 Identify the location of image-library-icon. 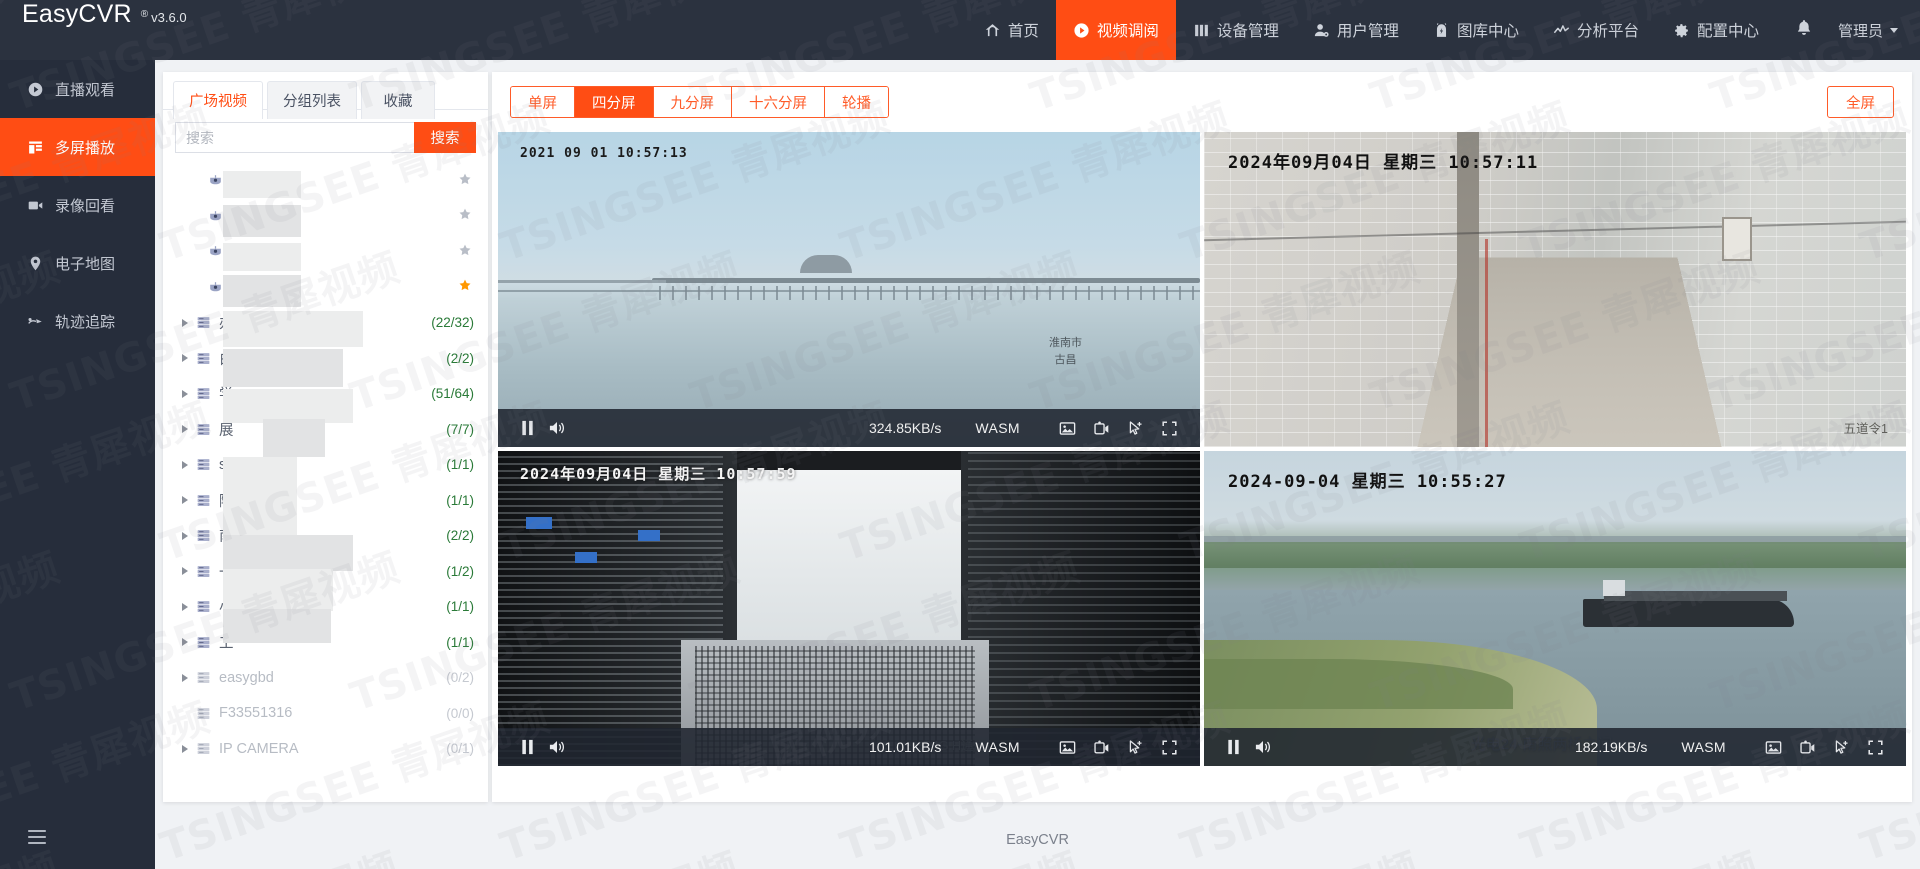
(1441, 30).